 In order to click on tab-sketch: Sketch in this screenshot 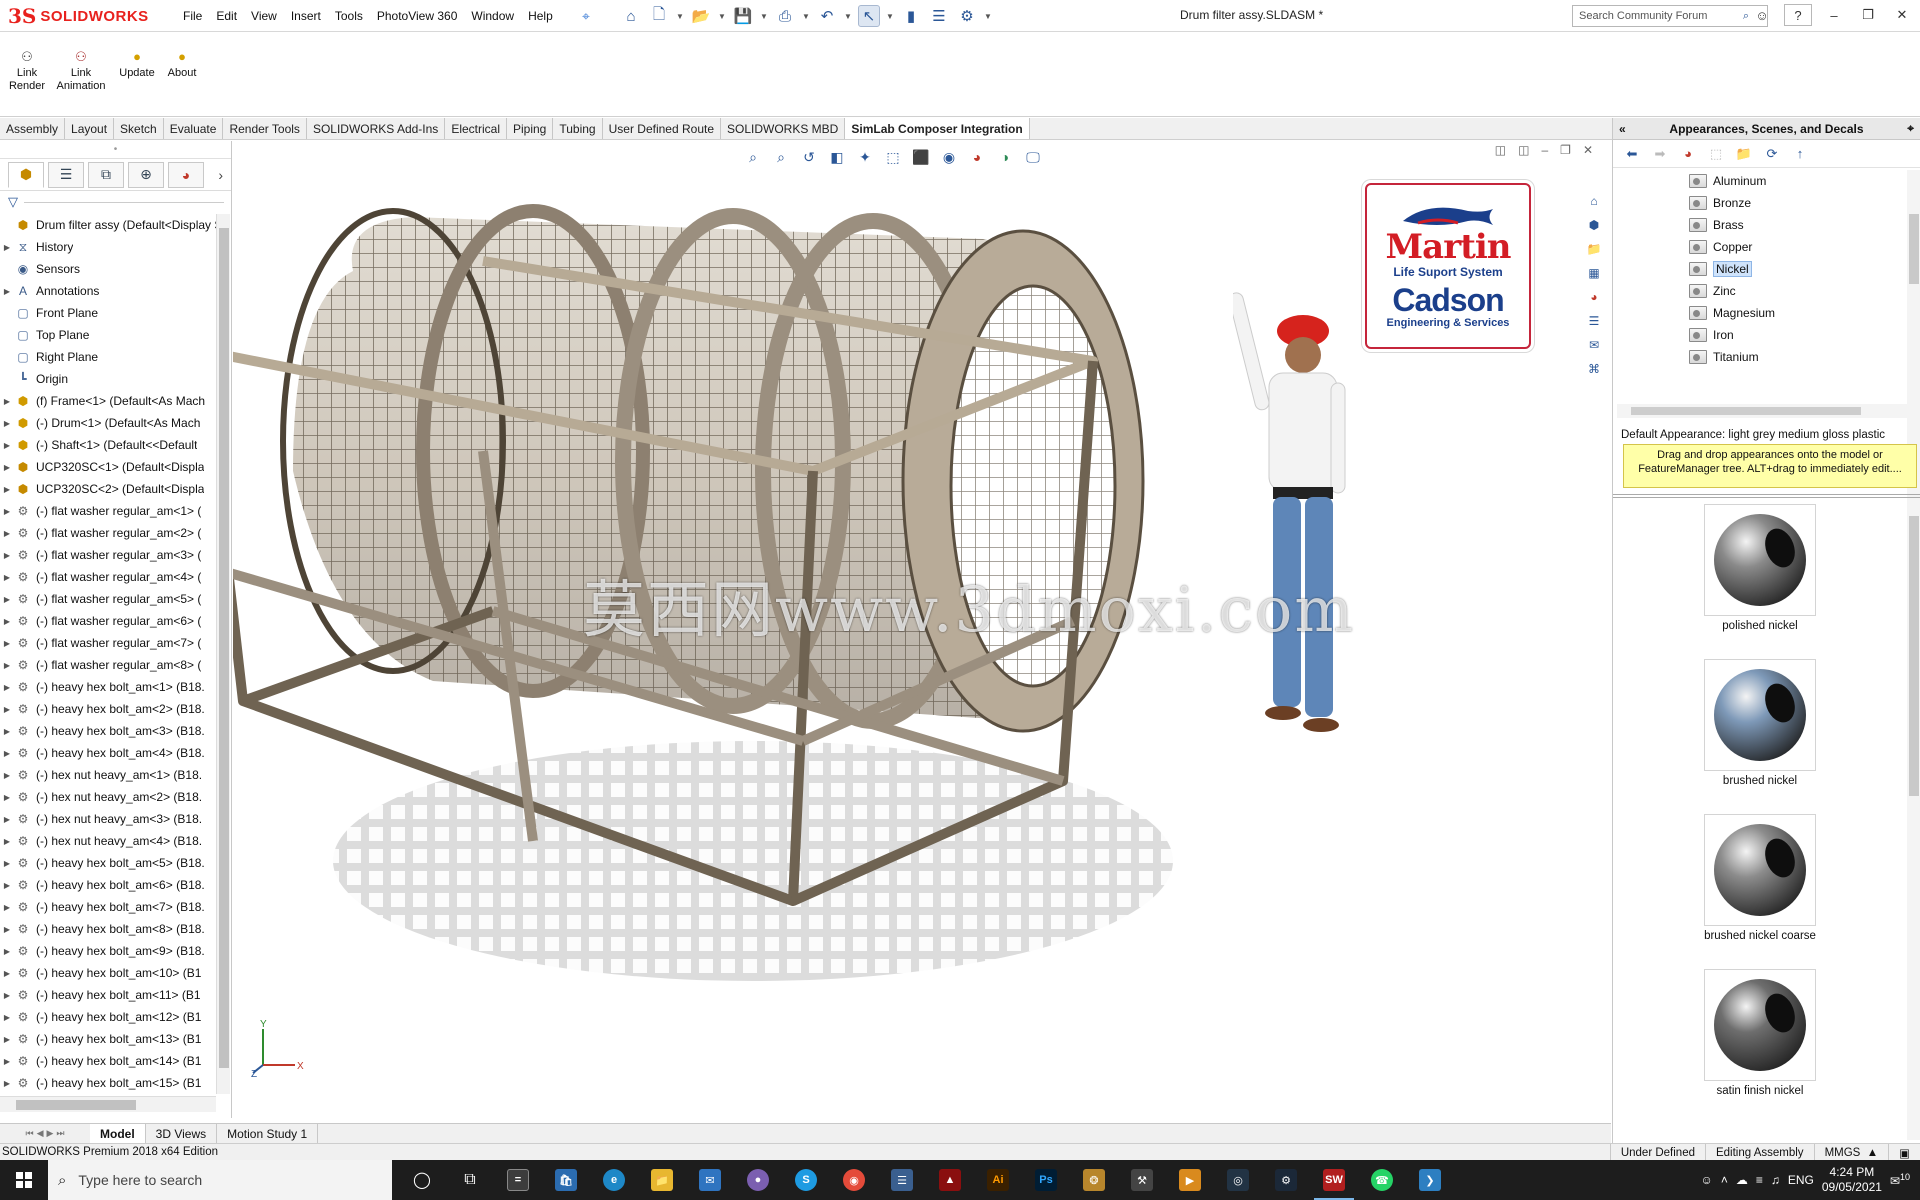, I will do `click(139, 128)`.